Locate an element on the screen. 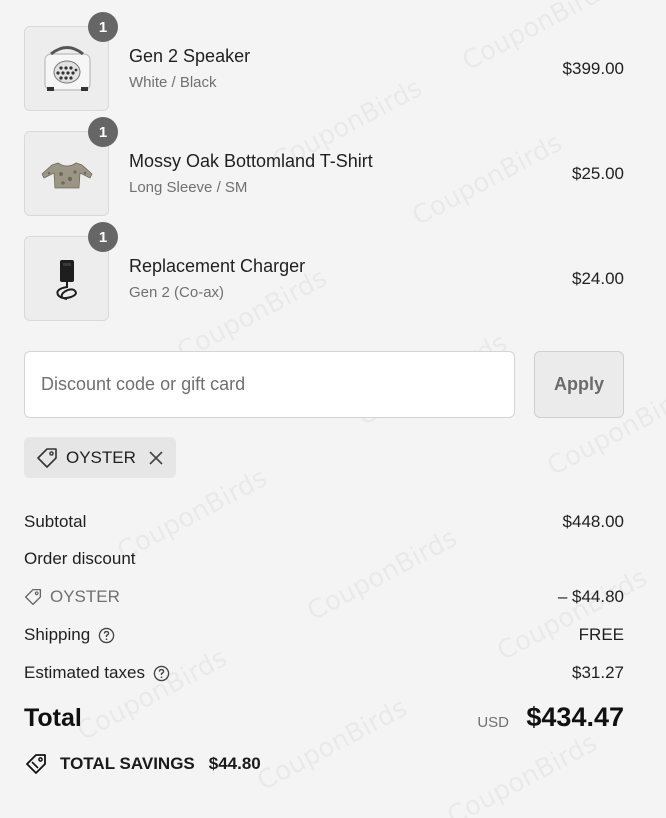  item-name: Mossy Oak Bottomland T-Shirt is located at coordinates (251, 161).